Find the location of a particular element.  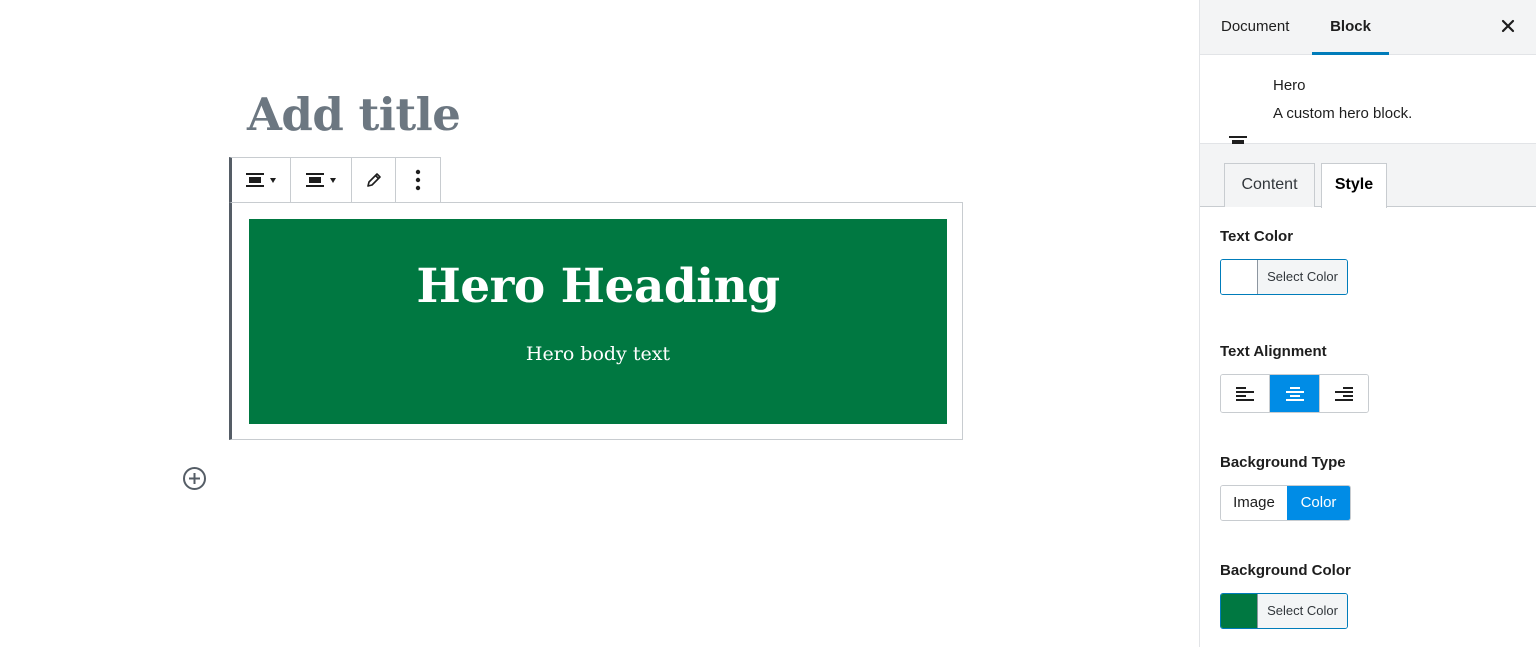

text-color-select-label: Select Color is located at coordinates (1302, 277).